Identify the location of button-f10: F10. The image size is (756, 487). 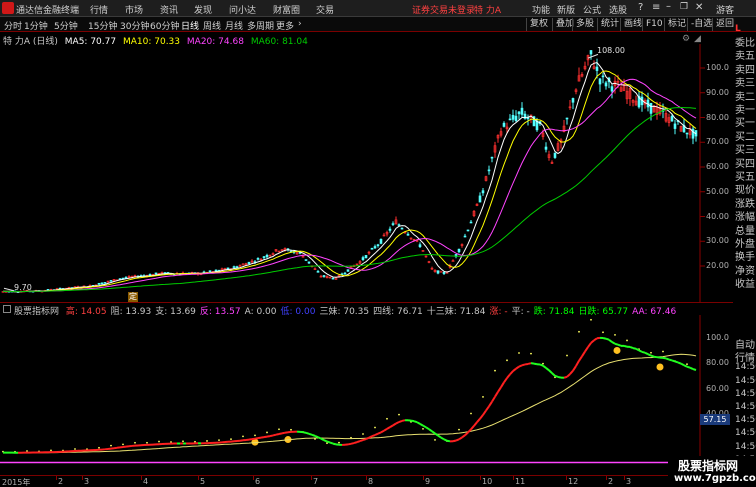
(654, 24).